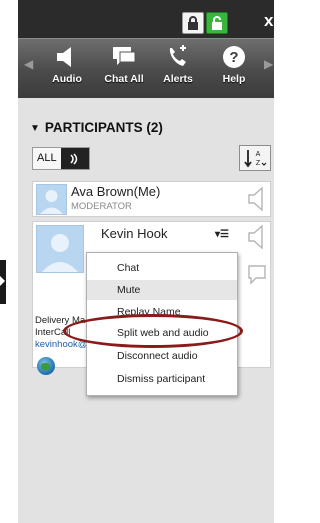 Image resolution: width=320 pixels, height=523 pixels. I want to click on menu-item-mute: Mute, so click(162, 290).